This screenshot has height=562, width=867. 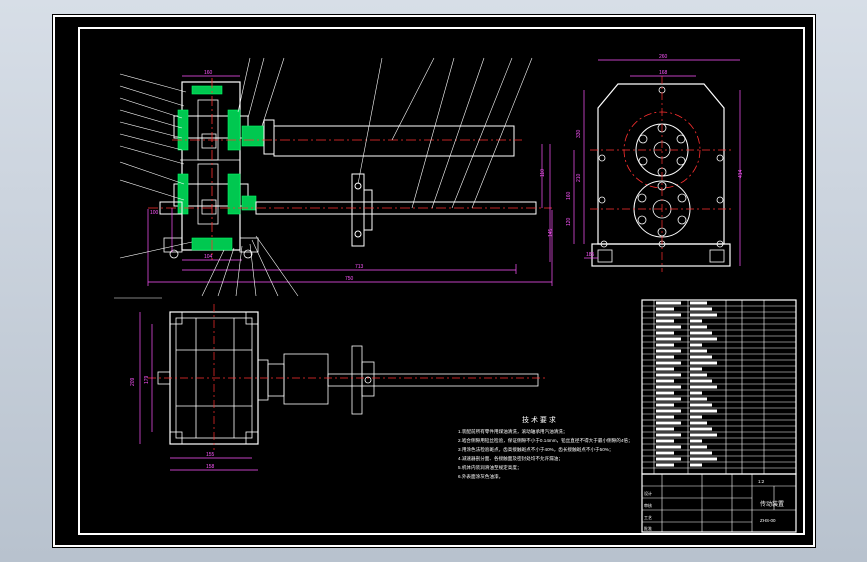 I want to click on dim-plan-depth: 155, so click(x=210, y=455).